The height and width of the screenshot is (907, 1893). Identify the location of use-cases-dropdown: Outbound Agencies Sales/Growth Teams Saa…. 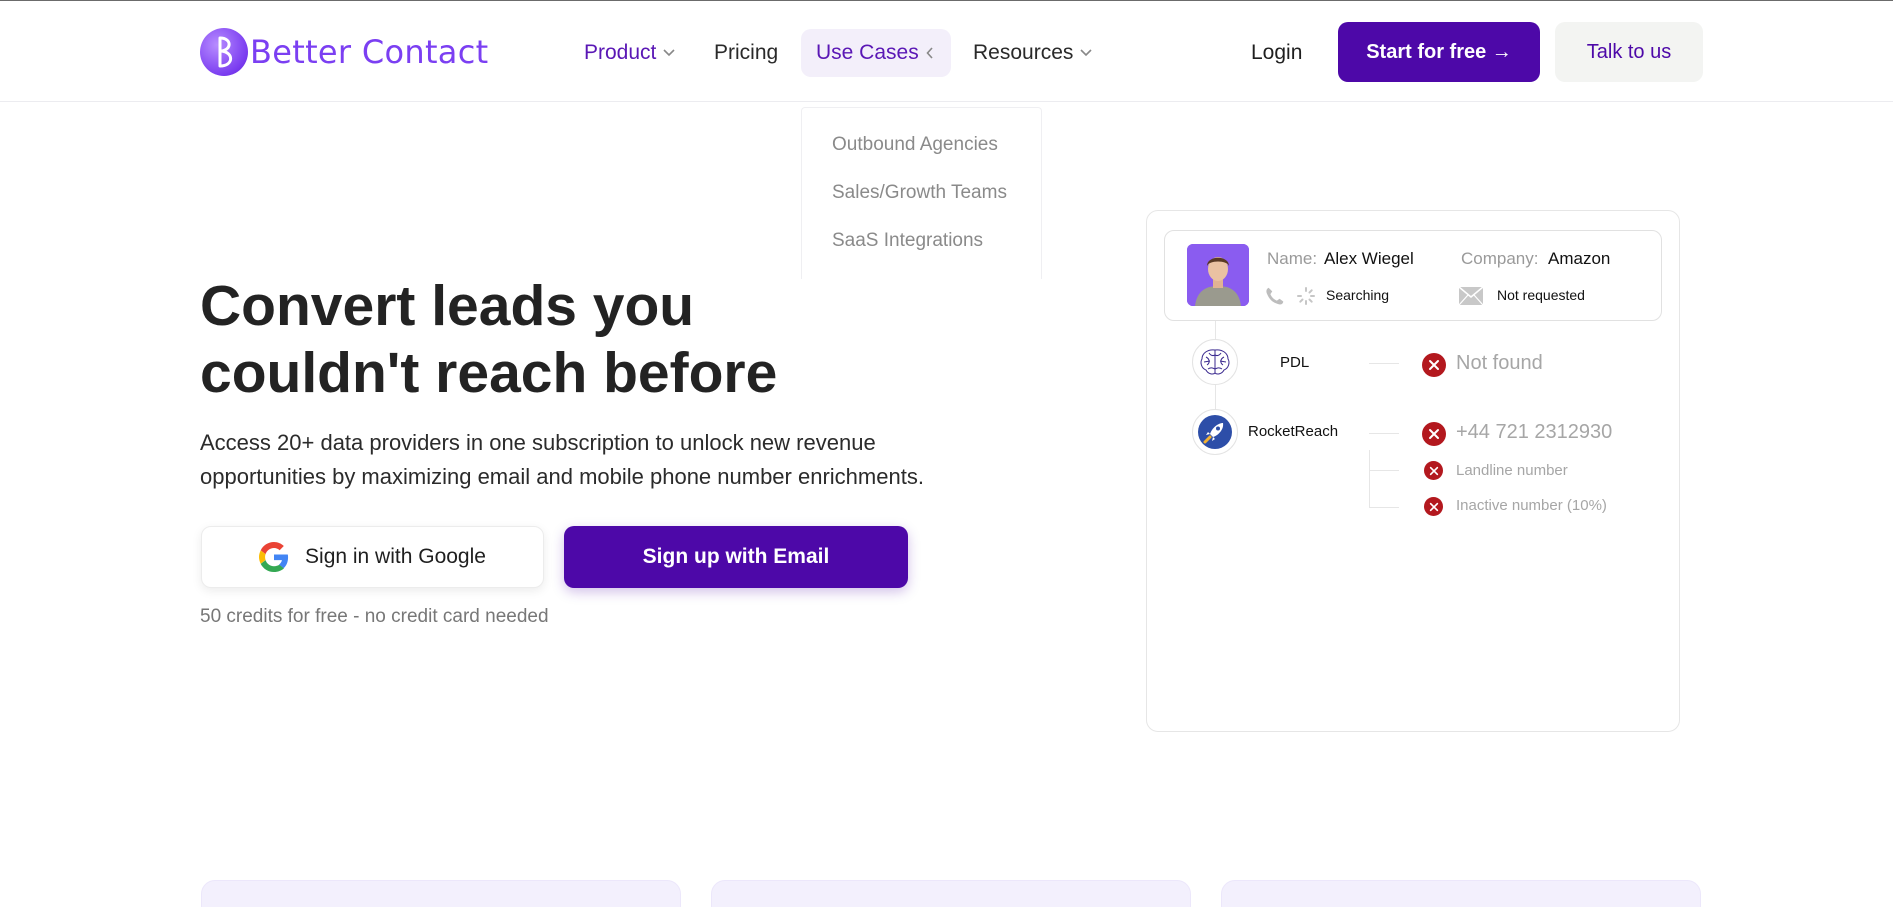
(921, 193).